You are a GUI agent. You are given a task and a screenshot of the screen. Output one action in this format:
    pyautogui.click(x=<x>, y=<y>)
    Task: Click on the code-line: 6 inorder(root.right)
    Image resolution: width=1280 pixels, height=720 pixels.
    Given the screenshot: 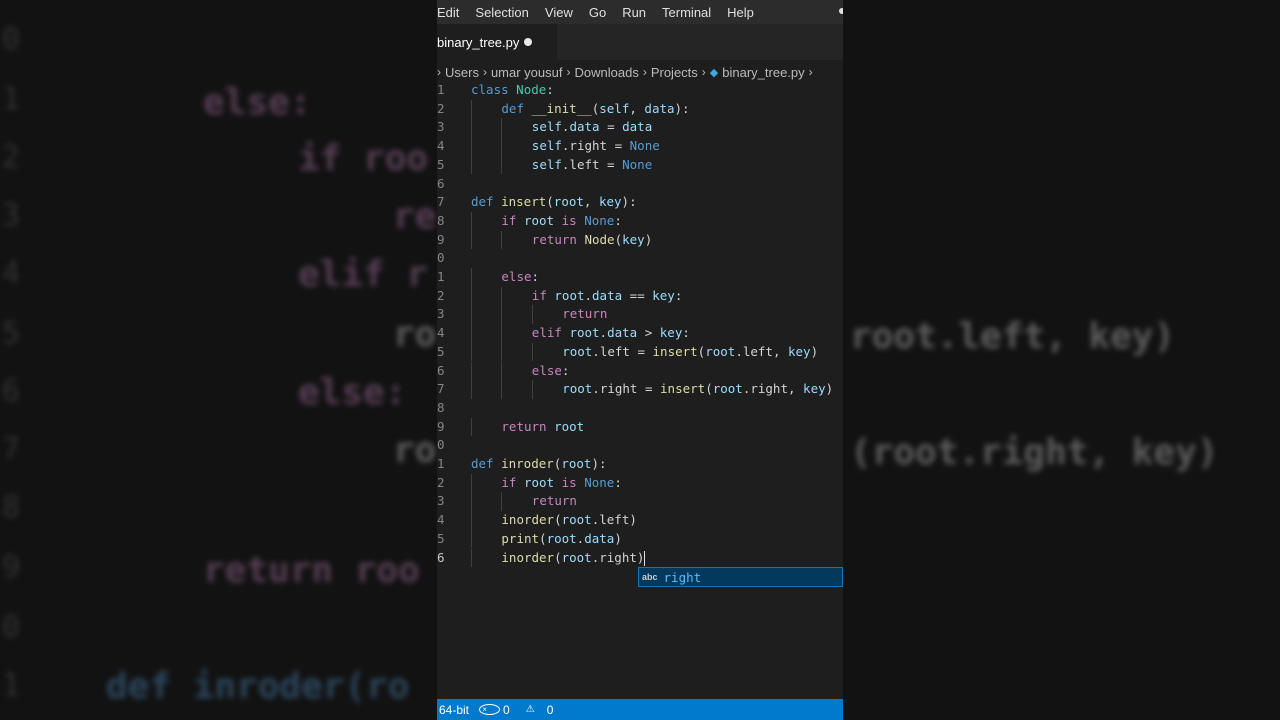 What is the action you would take?
    pyautogui.click(x=640, y=558)
    